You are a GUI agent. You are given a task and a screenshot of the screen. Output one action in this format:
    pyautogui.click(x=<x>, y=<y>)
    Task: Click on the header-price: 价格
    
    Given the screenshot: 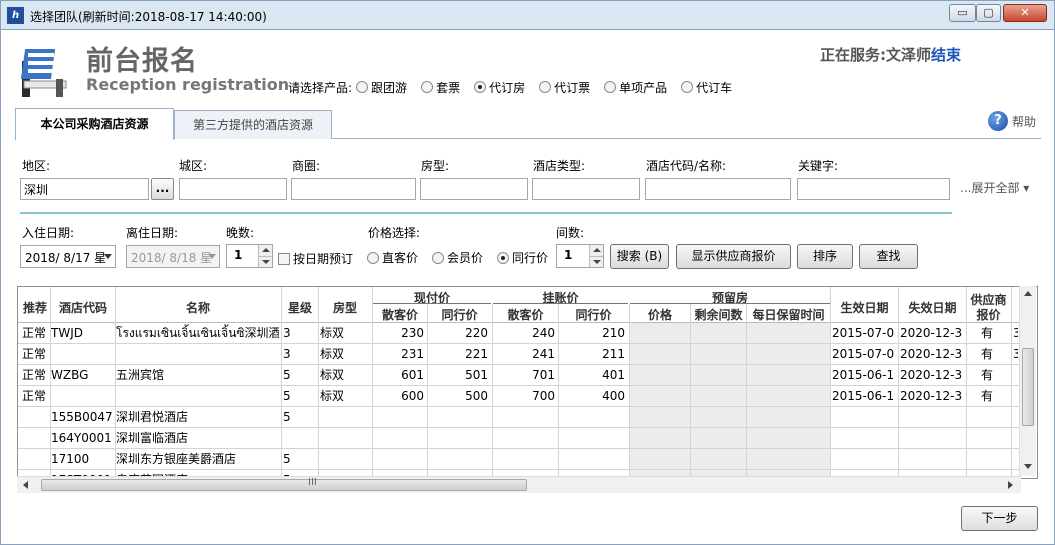 What is the action you would take?
    pyautogui.click(x=660, y=314)
    